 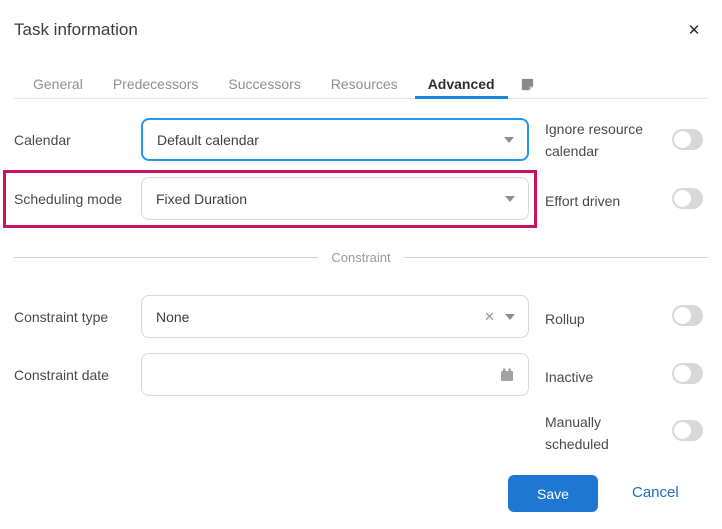 What do you see at coordinates (76, 29) in the screenshot?
I see `dialog-title: Task information` at bounding box center [76, 29].